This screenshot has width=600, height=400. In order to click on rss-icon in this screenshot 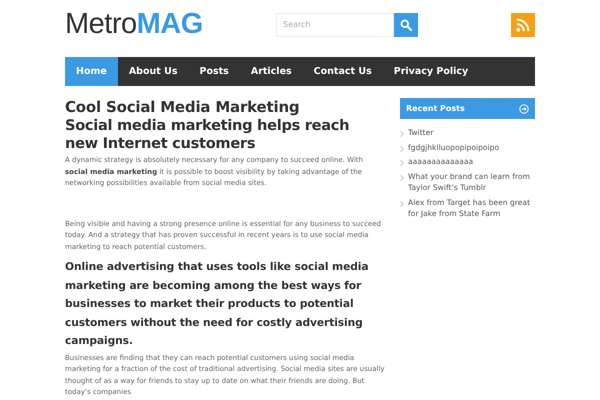, I will do `click(523, 25)`.